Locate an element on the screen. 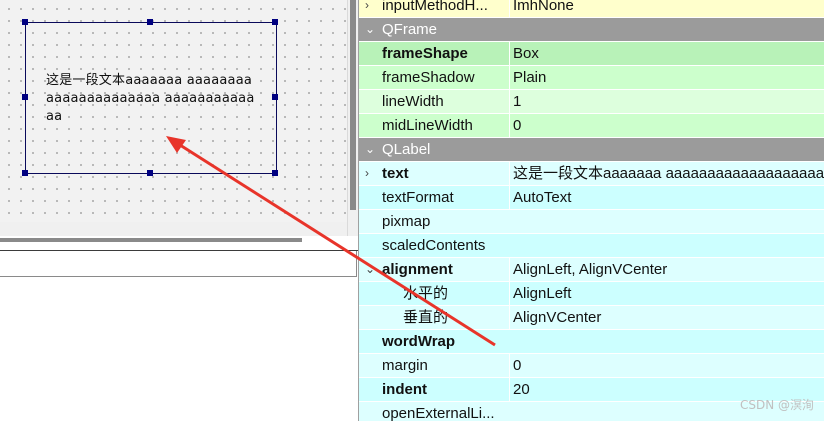  property-row: › text 这是一段文本aaaaaaa aaaaaaaaaaaaaaaaaaaaa is located at coordinates (591, 174).